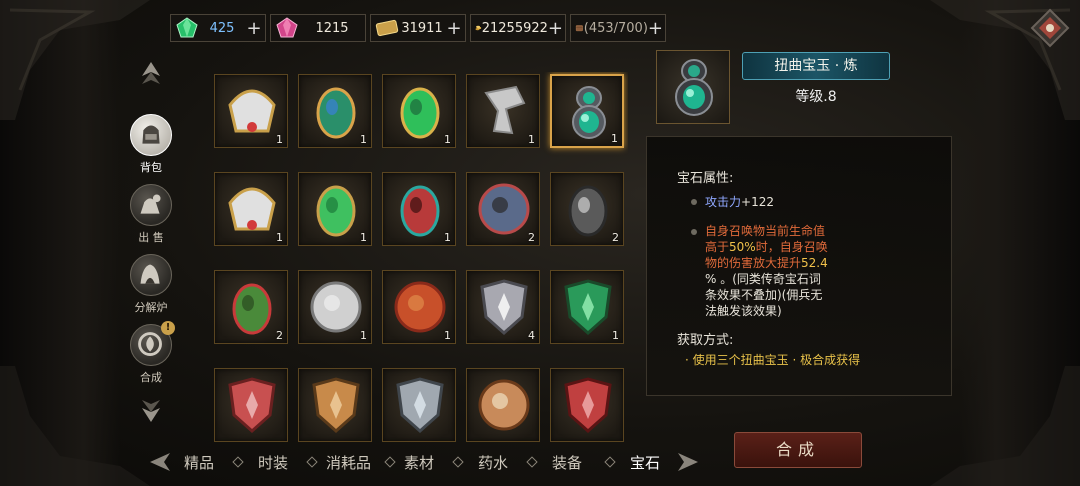 This screenshot has width=1080, height=486. Describe the element at coordinates (151, 353) in the screenshot. I see `side-tab-synthesis: ! 合成` at that location.